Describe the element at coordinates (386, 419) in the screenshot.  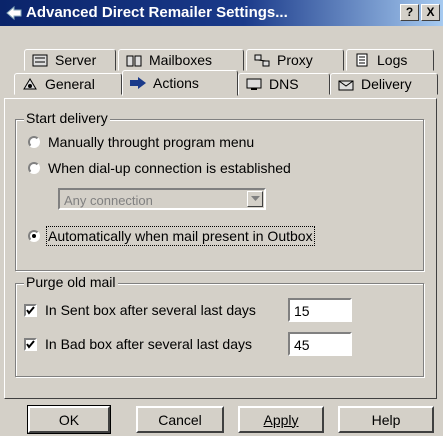
I see `help-button: Help` at that location.